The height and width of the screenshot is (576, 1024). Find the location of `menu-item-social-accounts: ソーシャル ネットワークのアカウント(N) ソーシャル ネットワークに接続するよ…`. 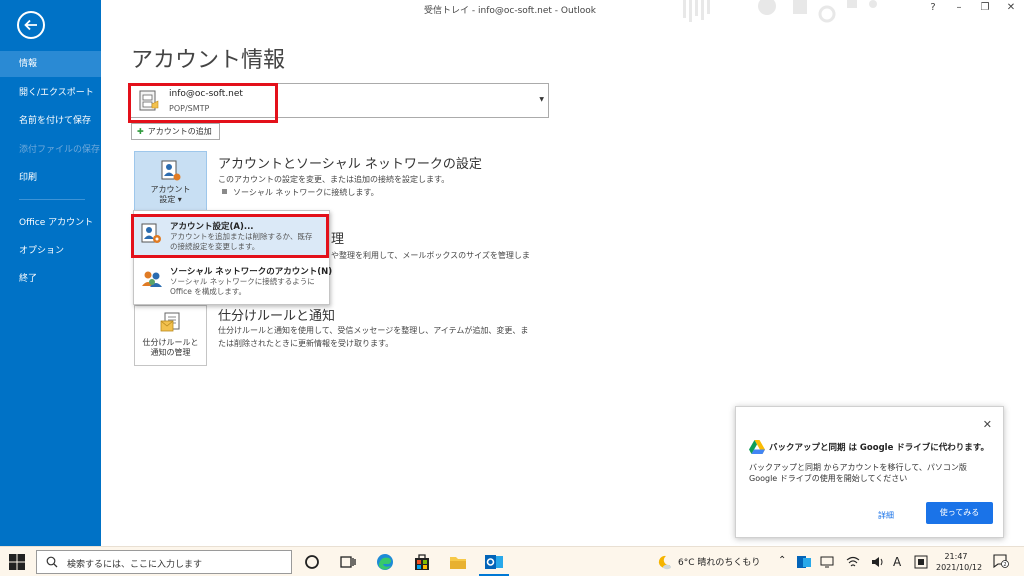

menu-item-social-accounts: ソーシャル ネットワークのアカウント(N) ソーシャル ネットワークに接続するよ… is located at coordinates (233, 281).